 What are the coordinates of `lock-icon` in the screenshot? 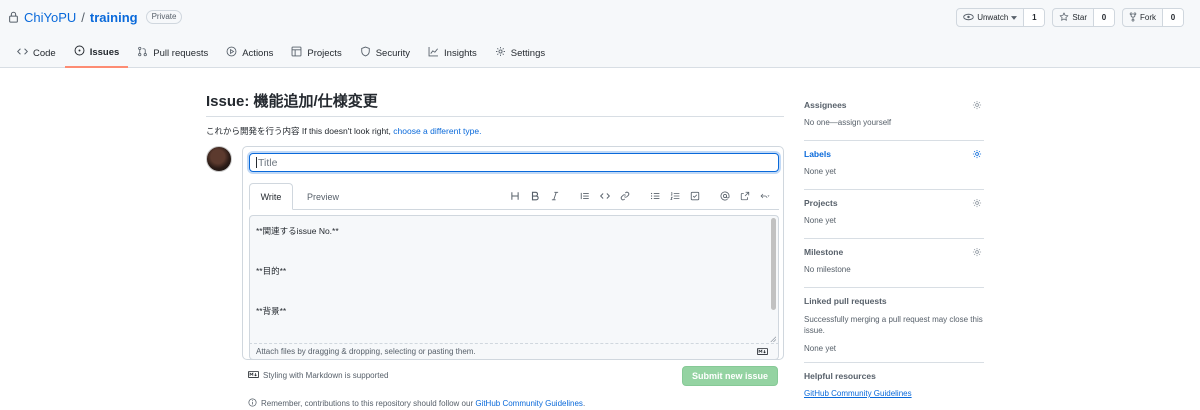 It's located at (13, 17).